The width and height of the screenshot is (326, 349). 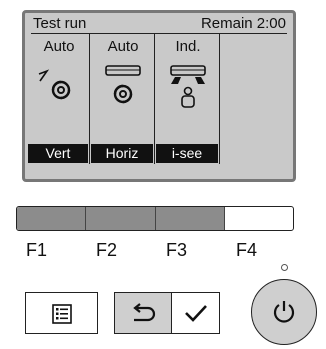 What do you see at coordinates (59, 46) in the screenshot?
I see `vane-vertical-setting: Auto` at bounding box center [59, 46].